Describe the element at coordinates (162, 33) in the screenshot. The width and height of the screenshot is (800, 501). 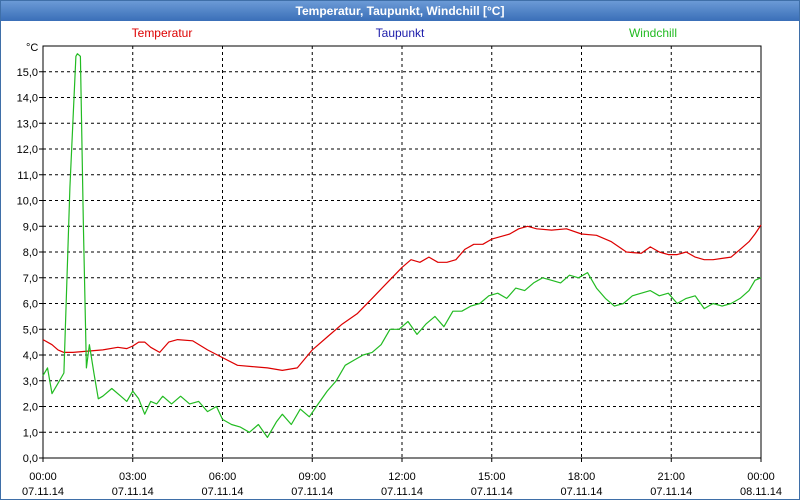
I see `legend-temperatur: Temperatur` at that location.